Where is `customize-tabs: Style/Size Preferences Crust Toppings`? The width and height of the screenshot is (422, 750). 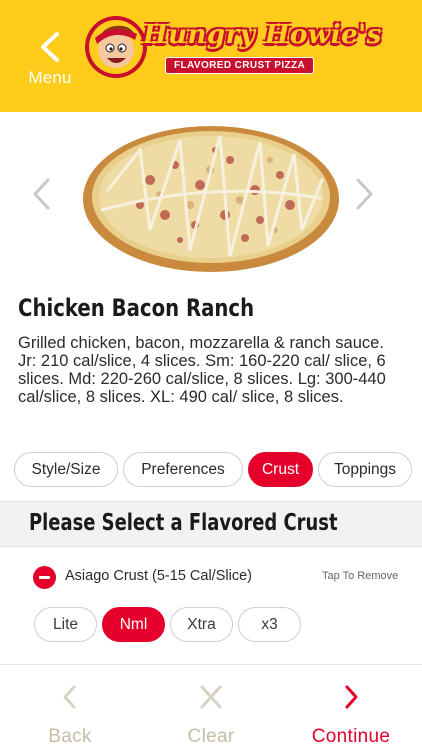
customize-tabs: Style/Size Preferences Crust Toppings is located at coordinates (213, 469).